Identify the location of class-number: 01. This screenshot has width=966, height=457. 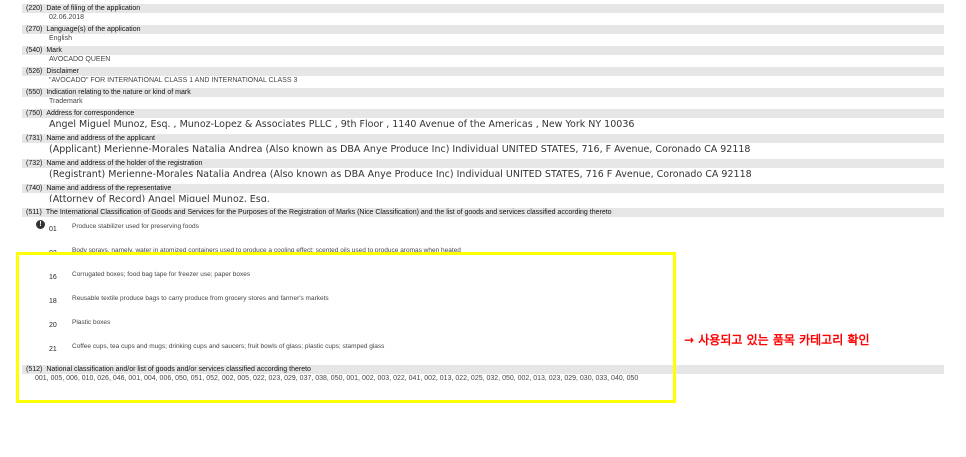
(53, 229).